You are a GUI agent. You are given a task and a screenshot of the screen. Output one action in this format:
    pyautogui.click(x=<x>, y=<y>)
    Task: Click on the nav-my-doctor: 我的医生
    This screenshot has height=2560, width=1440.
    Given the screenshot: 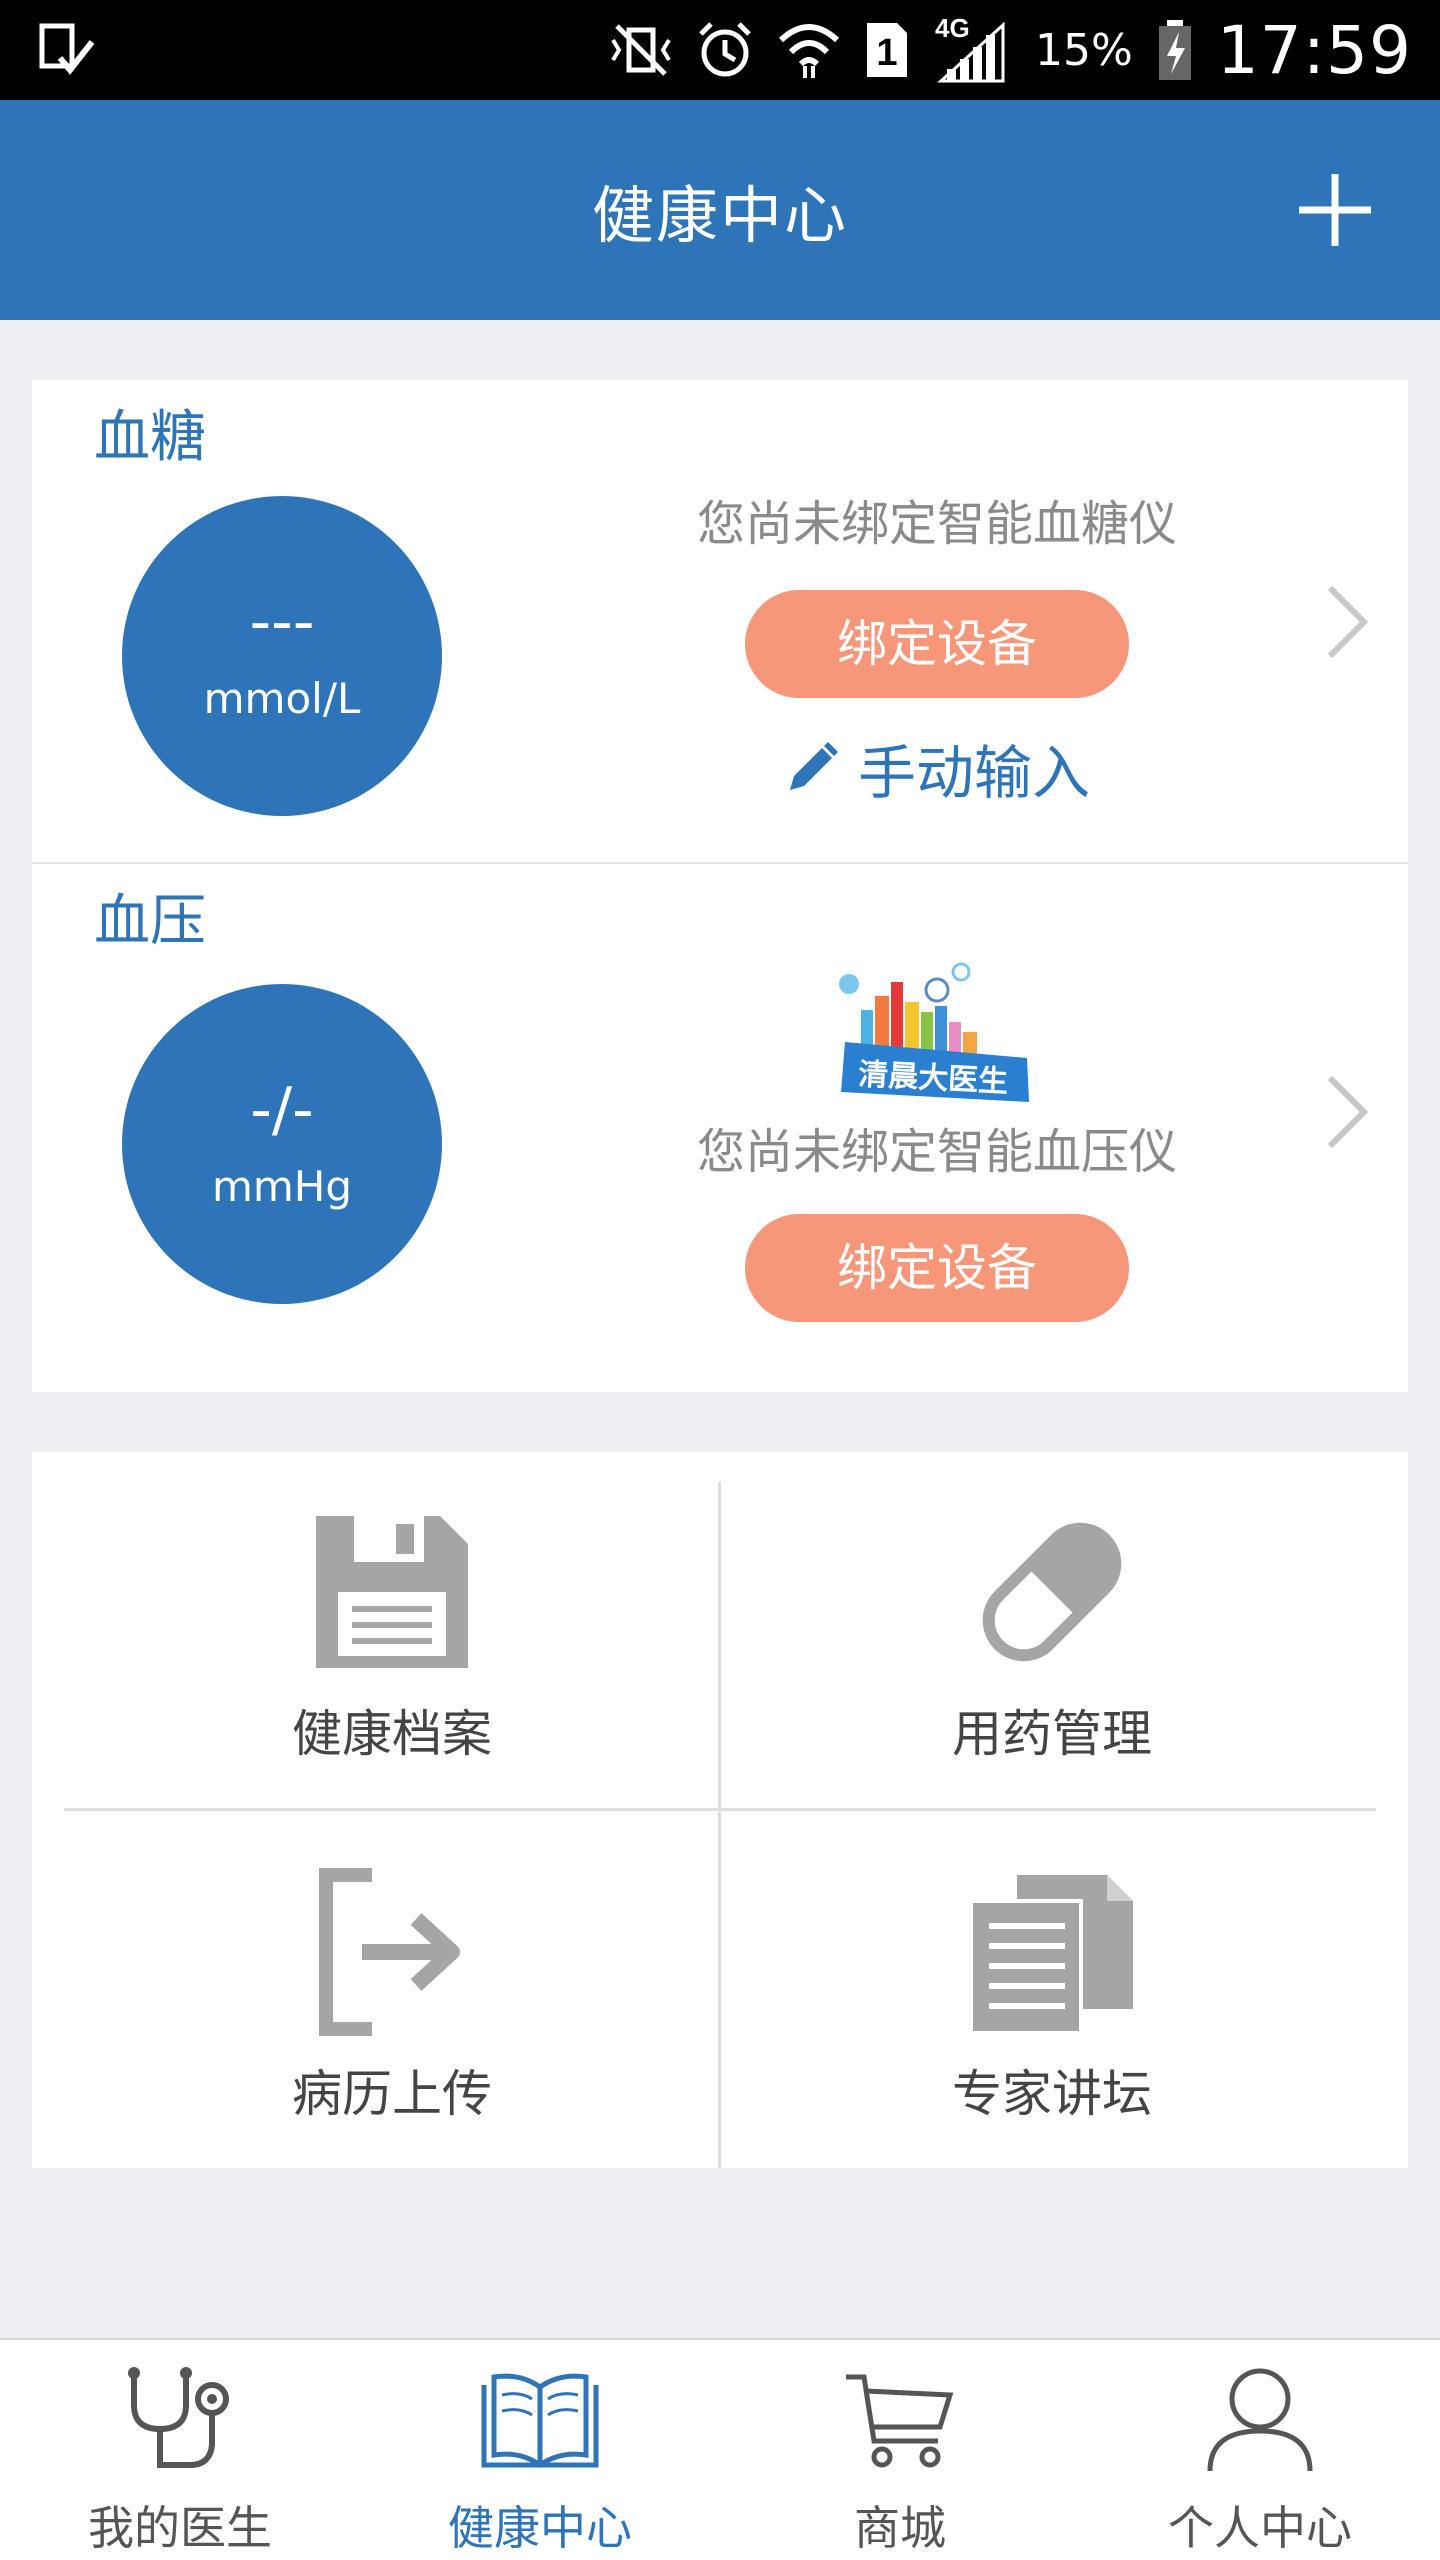 What is the action you would take?
    pyautogui.click(x=180, y=2450)
    